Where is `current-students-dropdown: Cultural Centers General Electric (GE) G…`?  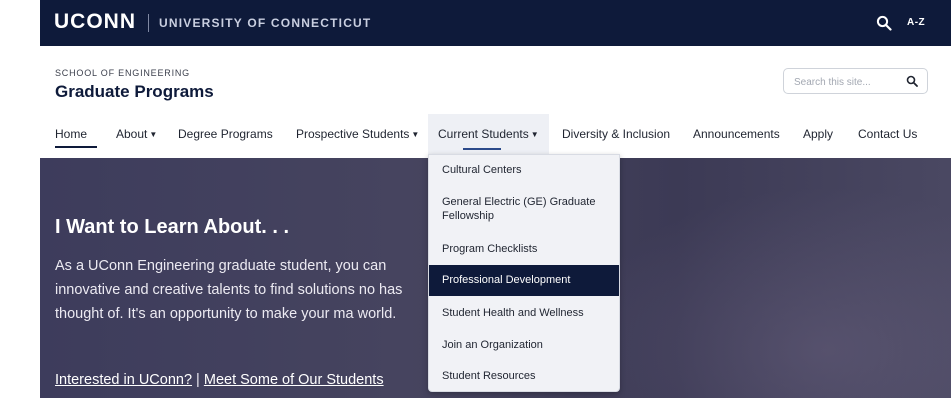
current-students-dropdown: Cultural Centers General Electric (GE) G… is located at coordinates (524, 273).